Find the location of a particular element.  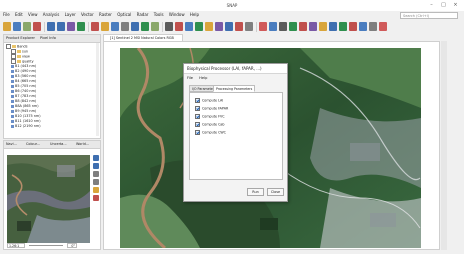

help-icon is located at coordinates (383, 26).